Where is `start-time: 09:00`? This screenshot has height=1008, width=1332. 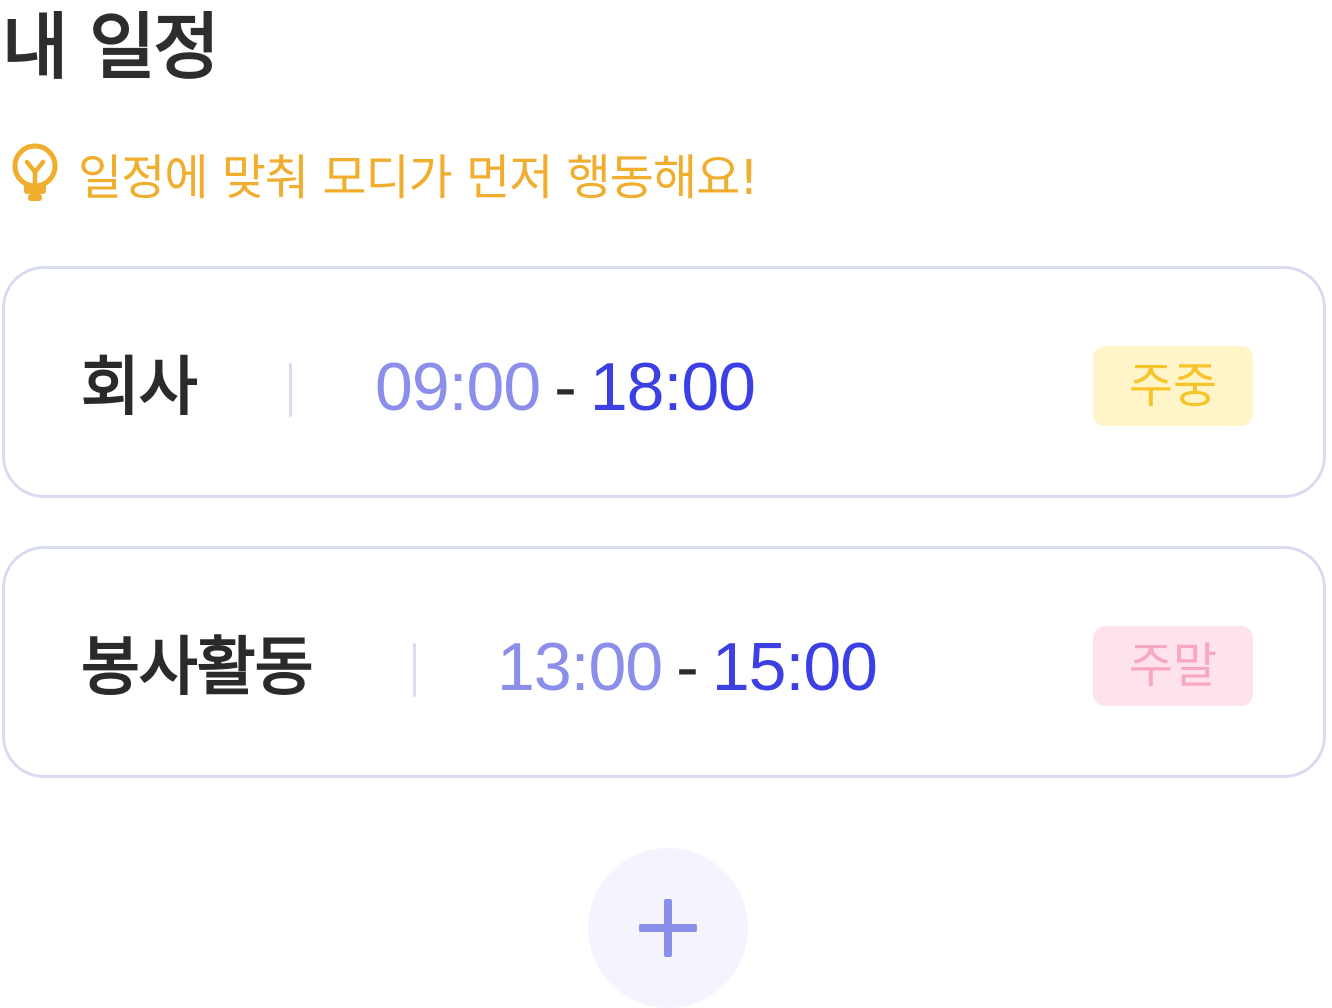
start-time: 09:00 is located at coordinates (458, 387).